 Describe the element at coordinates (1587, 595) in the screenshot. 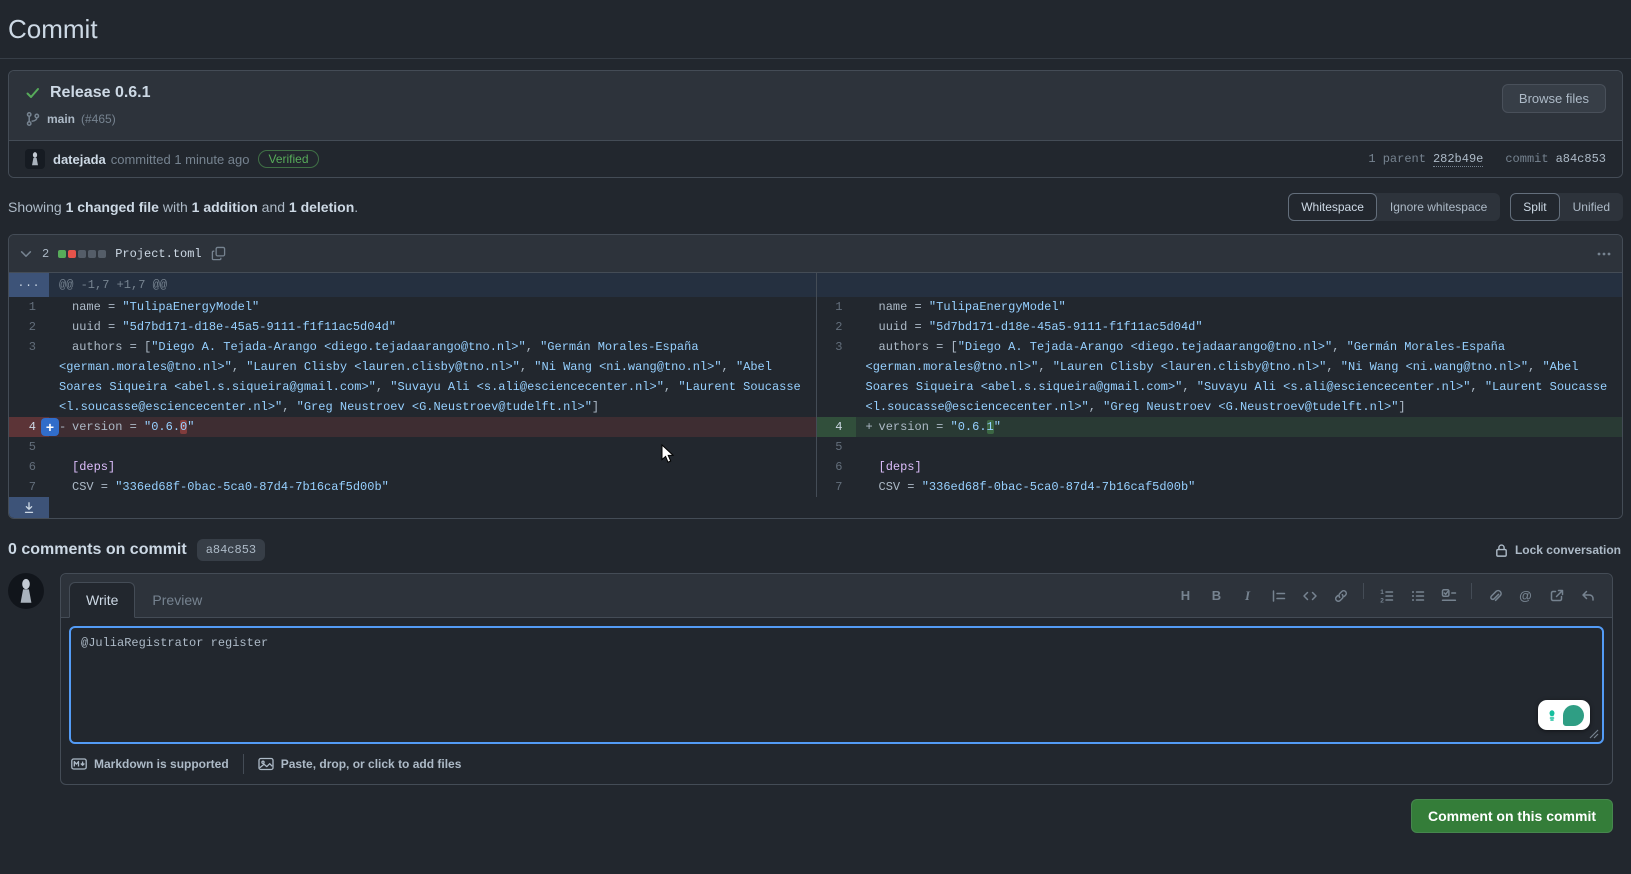

I see `reply-icon` at that location.